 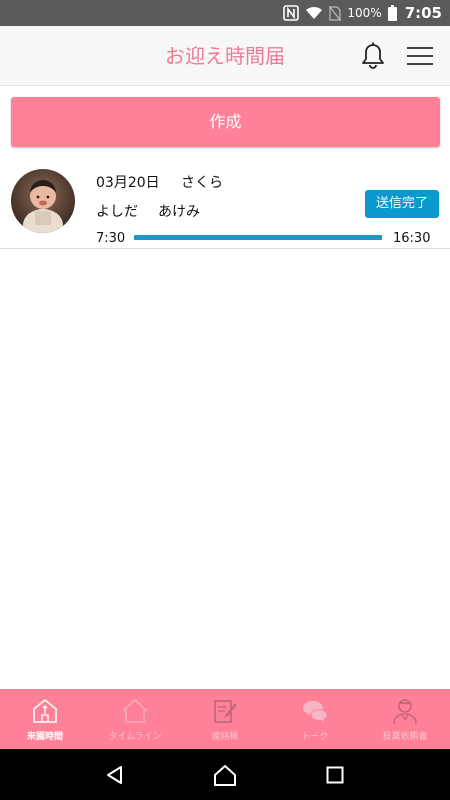 I want to click on no-sim-icon, so click(x=335, y=13).